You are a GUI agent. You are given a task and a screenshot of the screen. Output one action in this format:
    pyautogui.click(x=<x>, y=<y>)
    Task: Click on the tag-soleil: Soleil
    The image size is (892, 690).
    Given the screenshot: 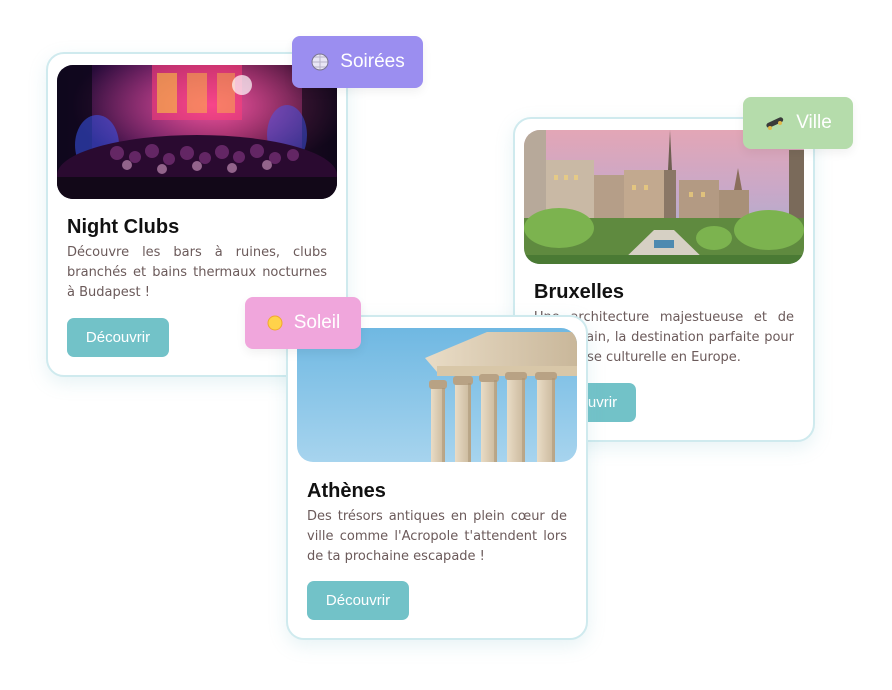 What is the action you would take?
    pyautogui.click(x=303, y=323)
    